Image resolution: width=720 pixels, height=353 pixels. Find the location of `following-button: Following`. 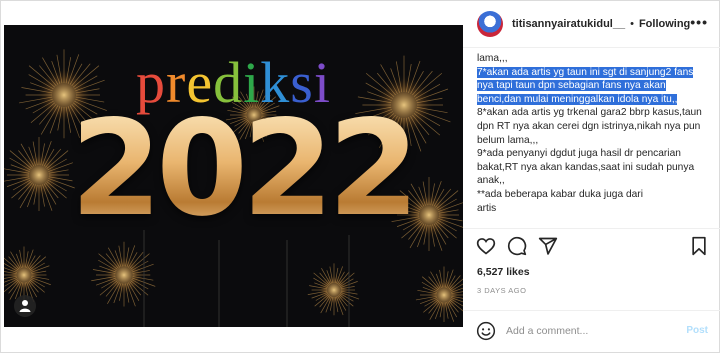

following-button: Following is located at coordinates (664, 24).